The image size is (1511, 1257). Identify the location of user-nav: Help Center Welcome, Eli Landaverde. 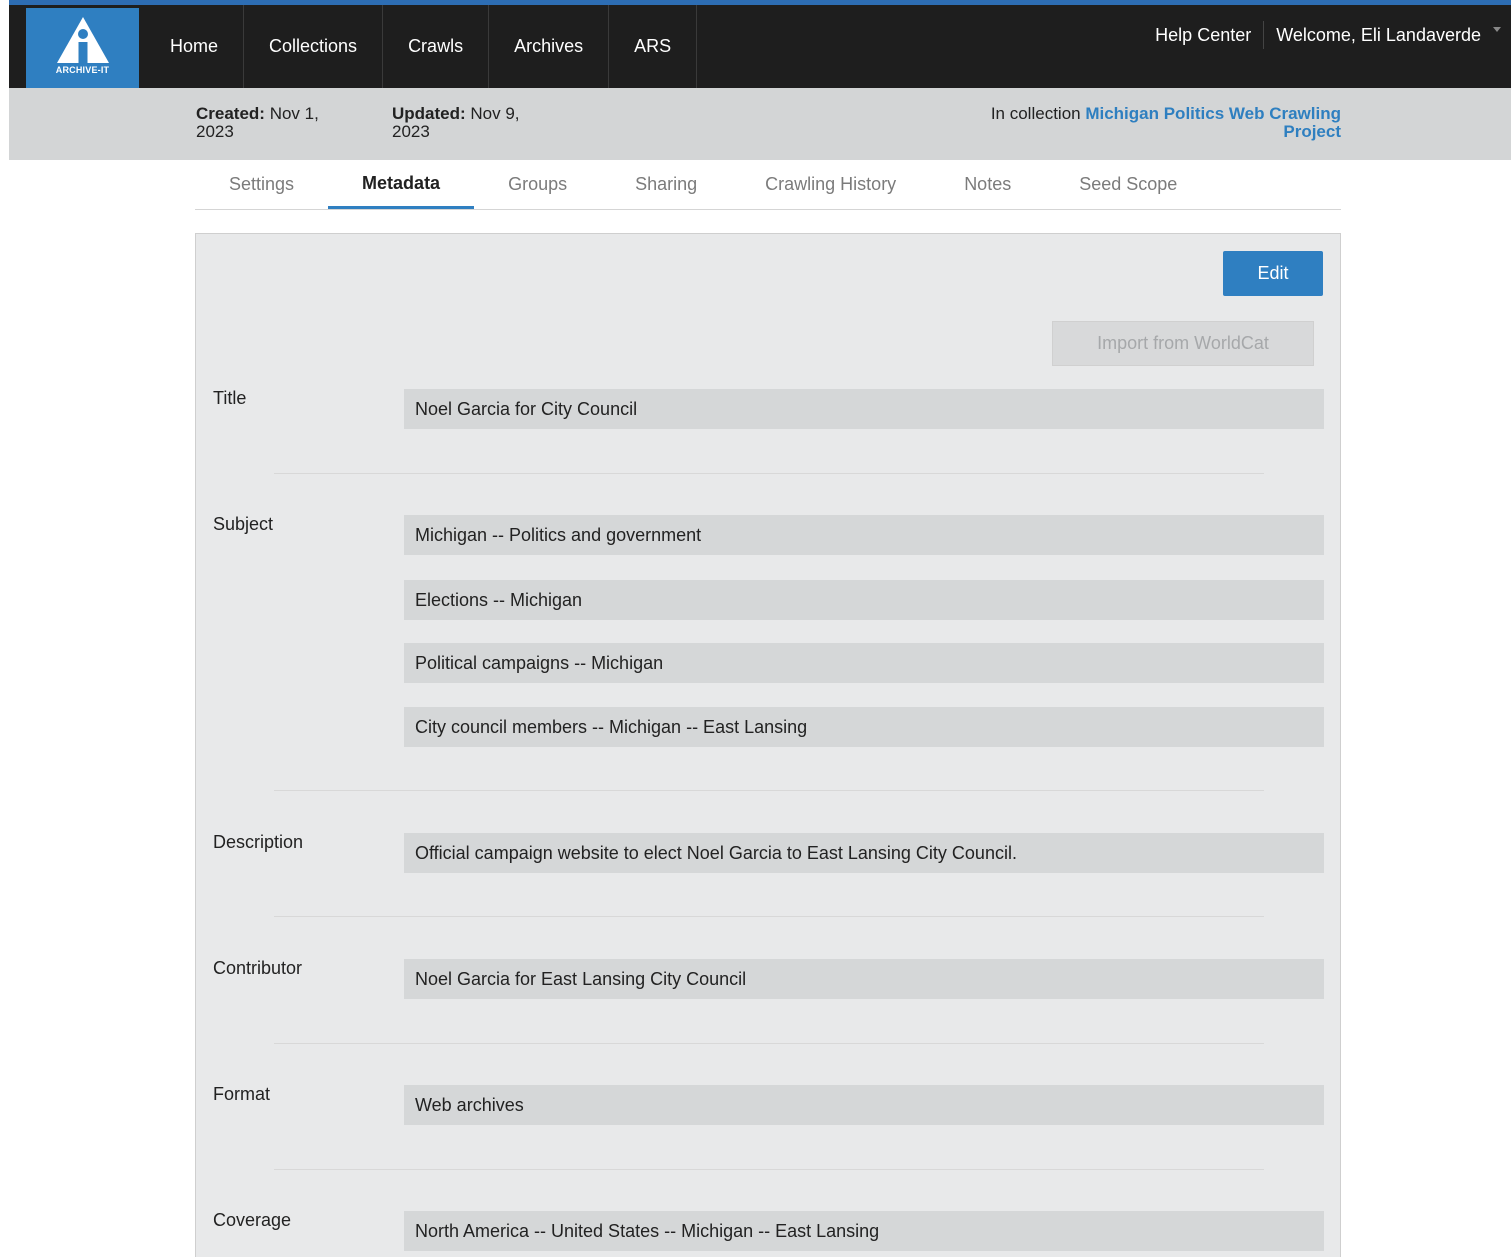
(1318, 35).